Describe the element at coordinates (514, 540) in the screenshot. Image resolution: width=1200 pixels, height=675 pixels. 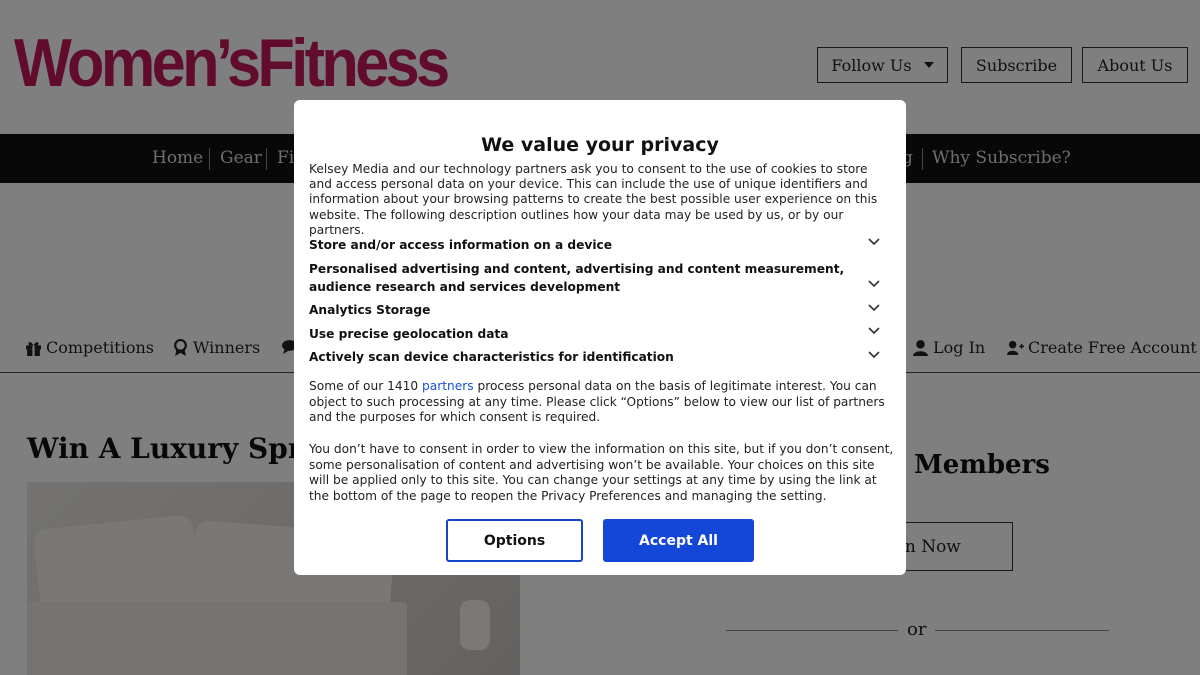
I see `options-button: Options` at that location.